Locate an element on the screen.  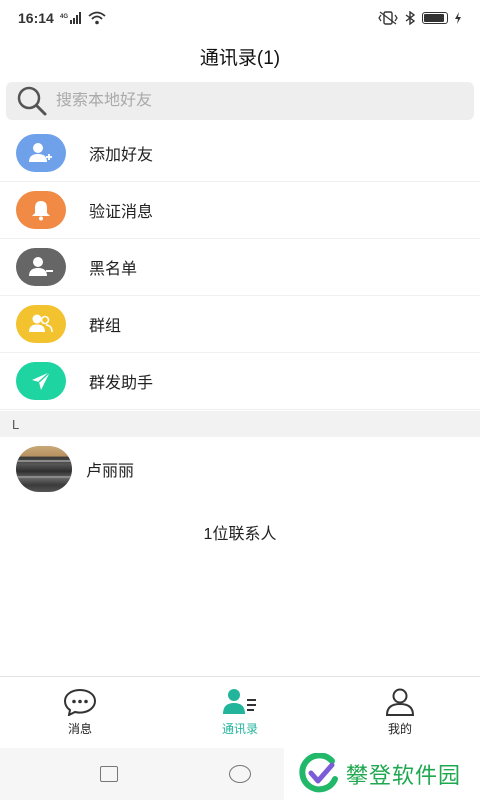
watermark-logo-icon is located at coordinates (318, 773).